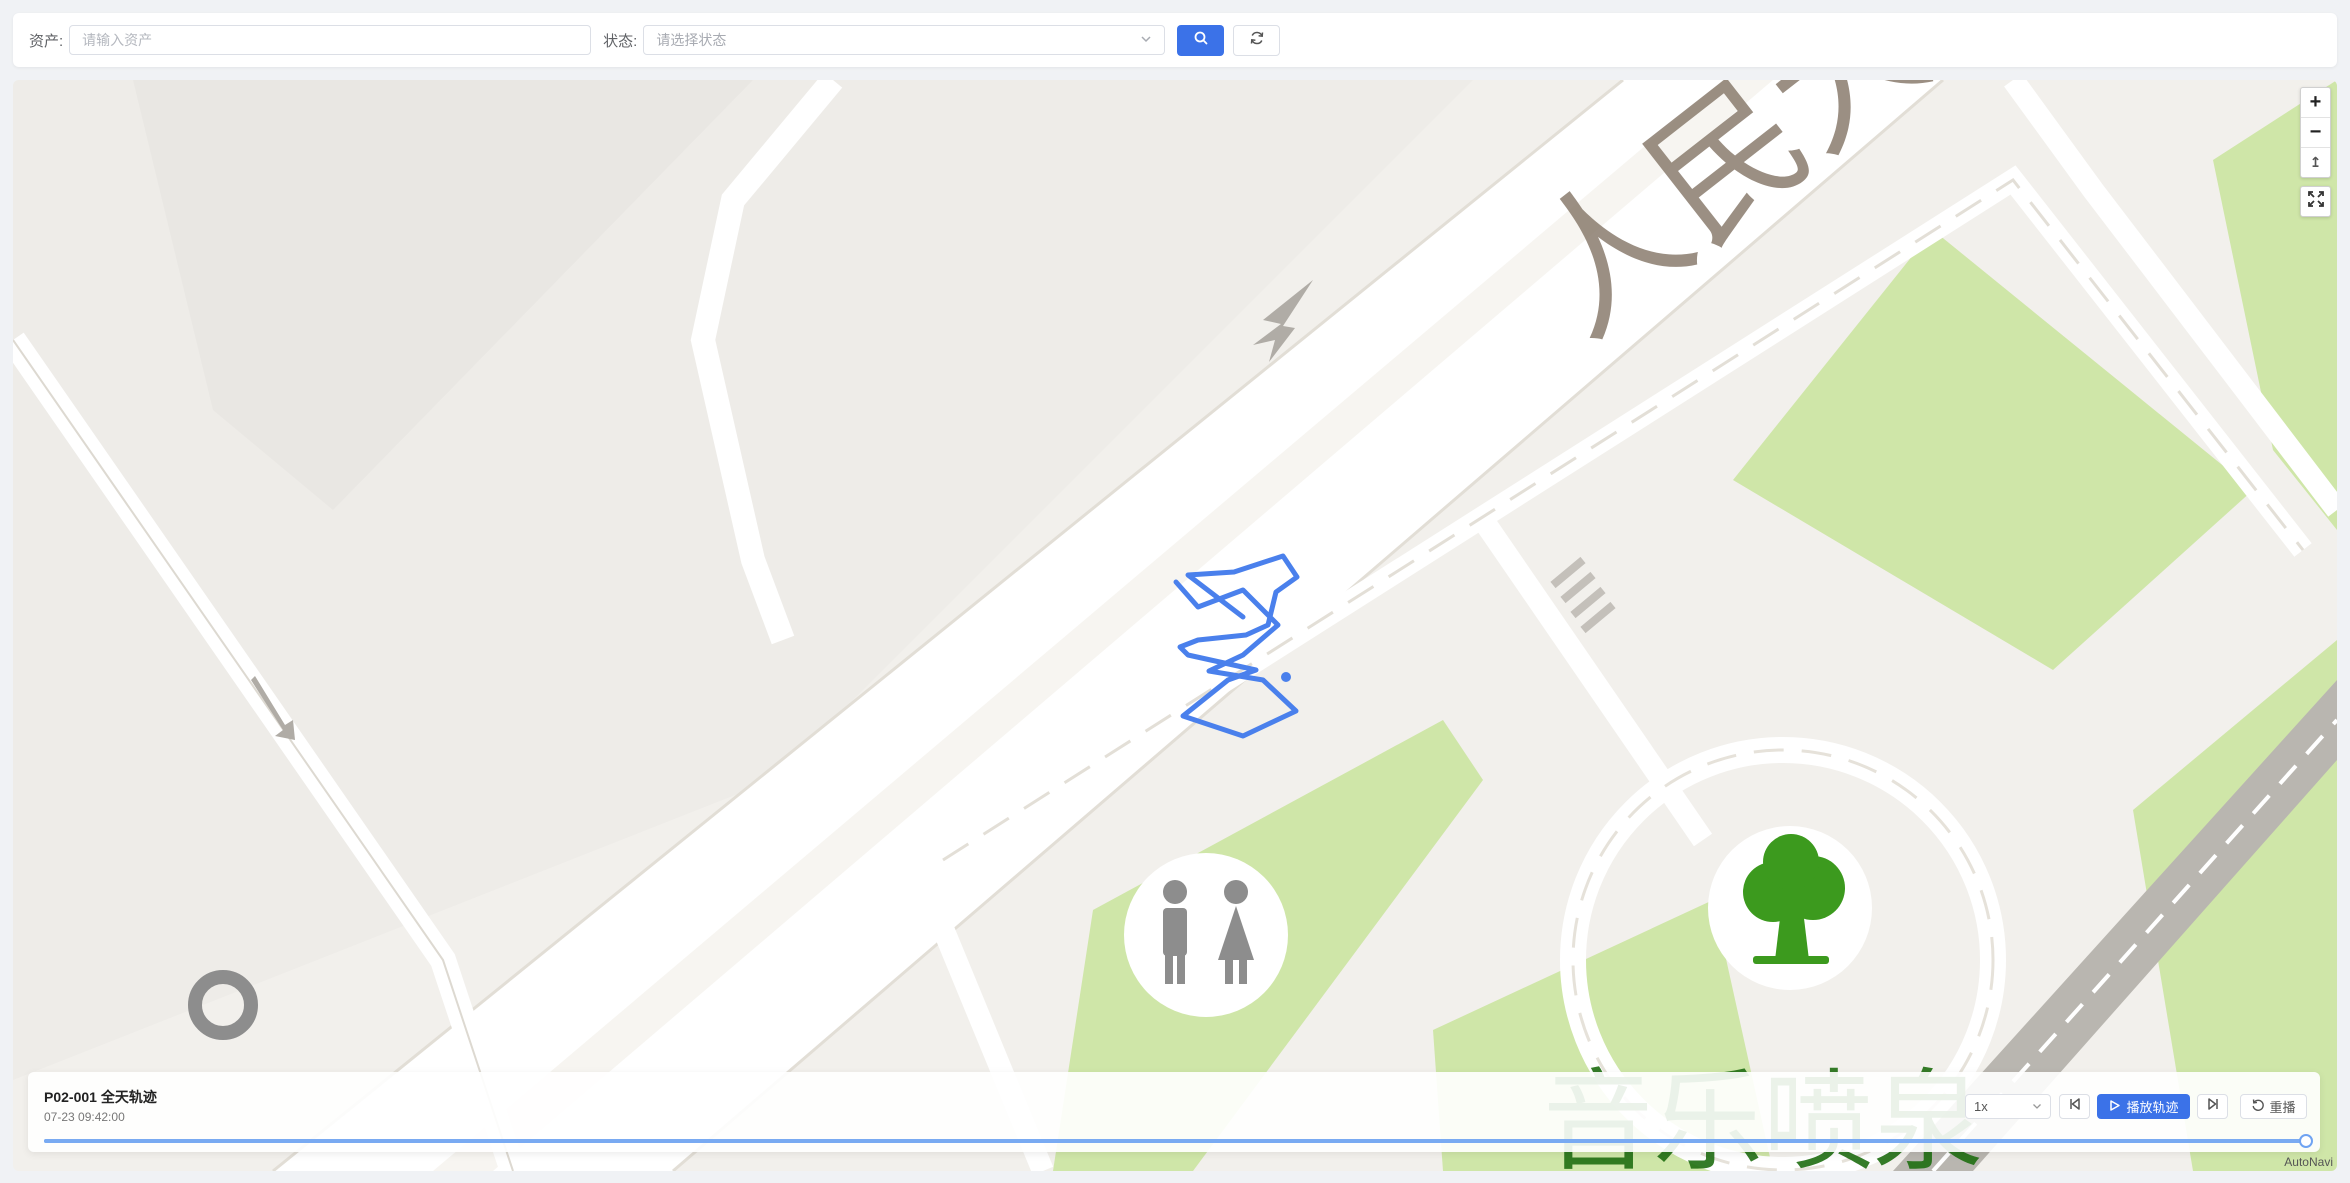  Describe the element at coordinates (1981, 1106) in the screenshot. I see `speed-value: 1x` at that location.